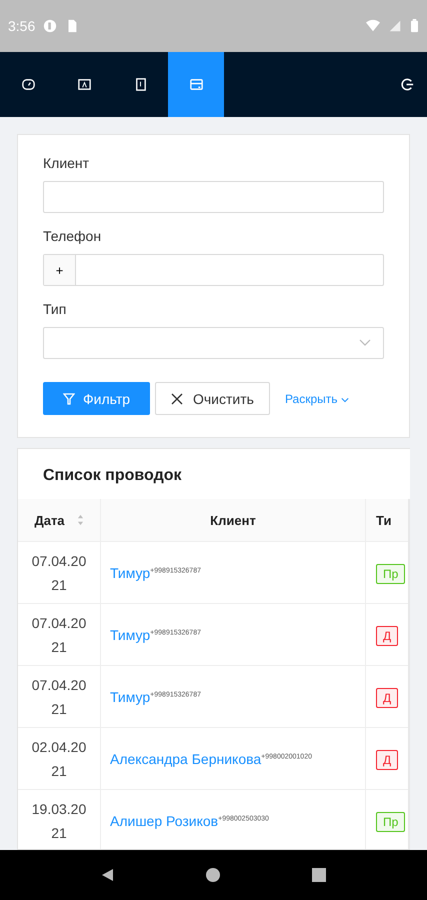  Describe the element at coordinates (72, 236) in the screenshot. I see `field-label: Телефон` at that location.